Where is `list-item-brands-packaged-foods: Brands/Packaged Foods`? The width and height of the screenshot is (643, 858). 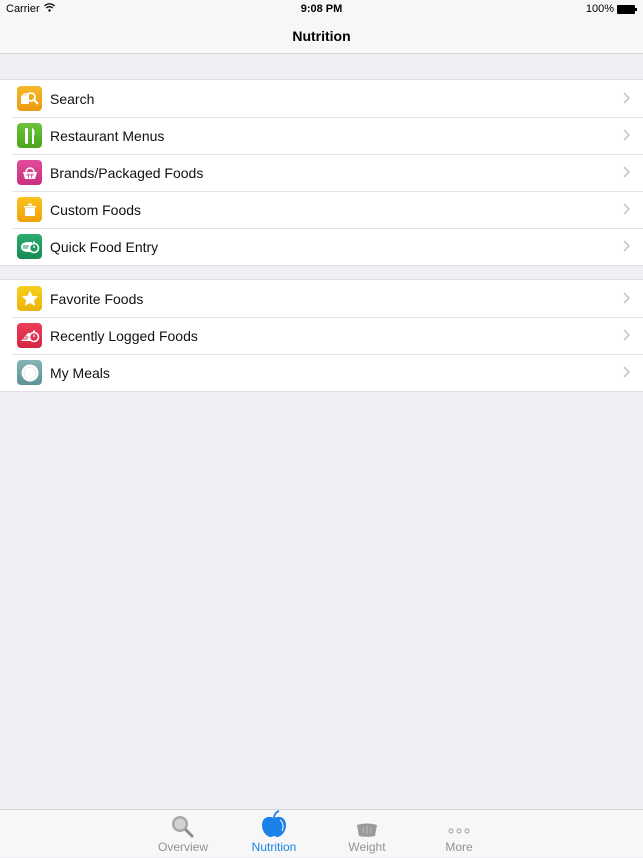 list-item-brands-packaged-foods: Brands/Packaged Foods is located at coordinates (321, 172).